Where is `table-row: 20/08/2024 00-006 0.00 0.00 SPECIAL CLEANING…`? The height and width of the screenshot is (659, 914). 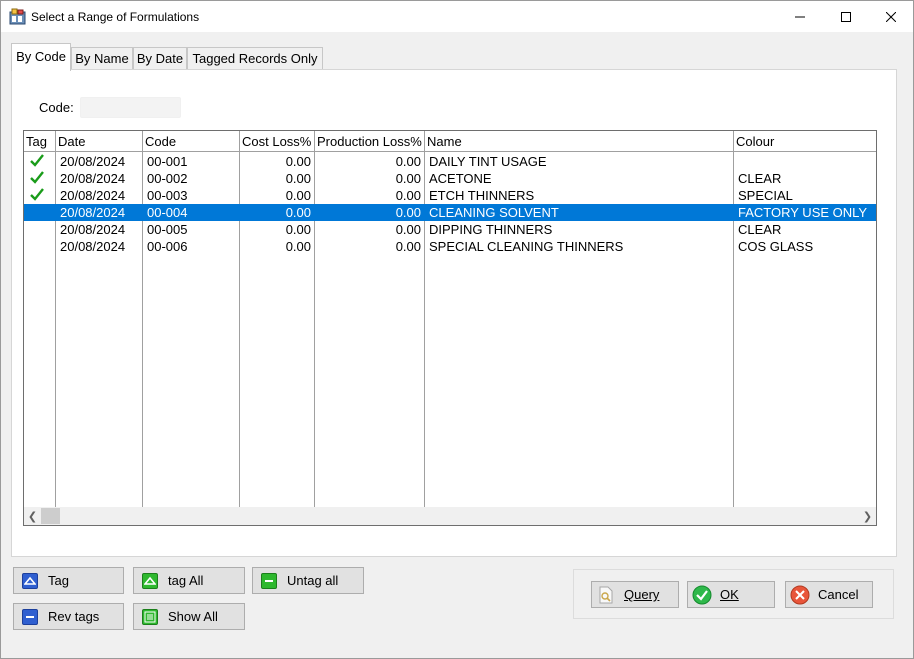 table-row: 20/08/2024 00-006 0.00 0.00 SPECIAL CLEANING… is located at coordinates (450, 246).